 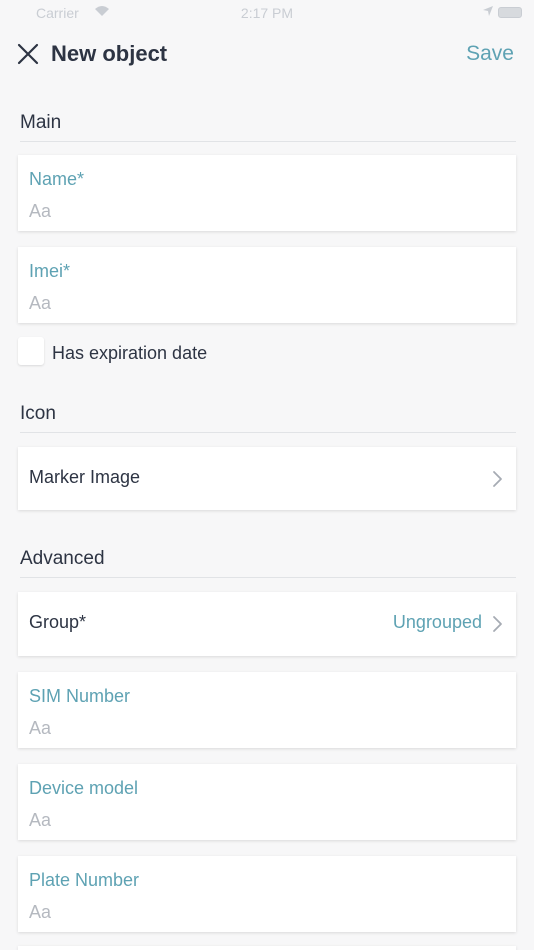 I want to click on name-field-card: Name*, so click(x=267, y=193).